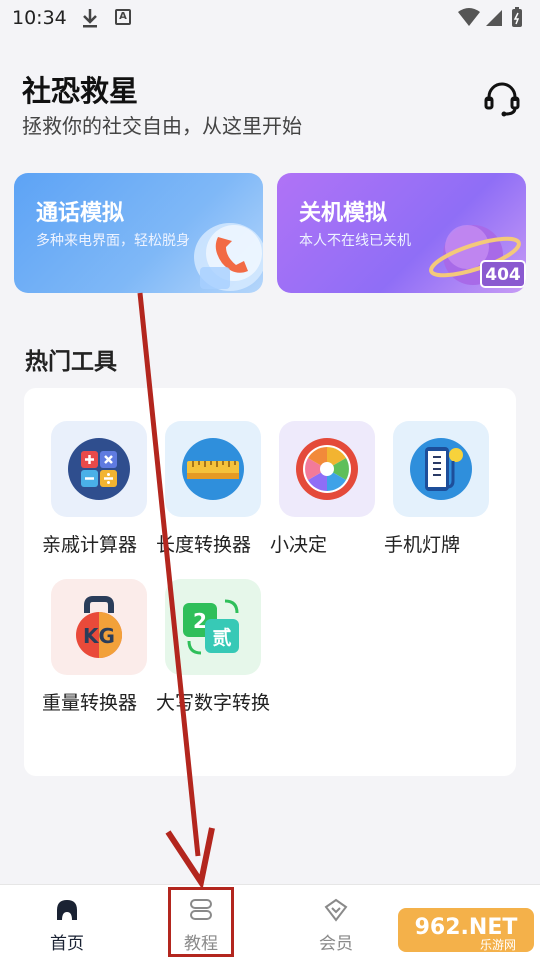  Describe the element at coordinates (213, 703) in the screenshot. I see `tool-label: 大写数字转换` at that location.